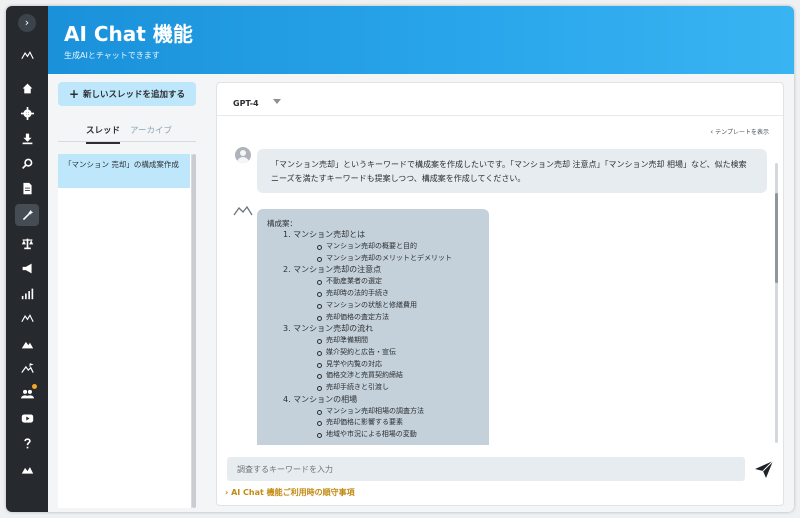 The height and width of the screenshot is (518, 800). Describe the element at coordinates (27, 293) in the screenshot. I see `signal-bars-icon` at that location.